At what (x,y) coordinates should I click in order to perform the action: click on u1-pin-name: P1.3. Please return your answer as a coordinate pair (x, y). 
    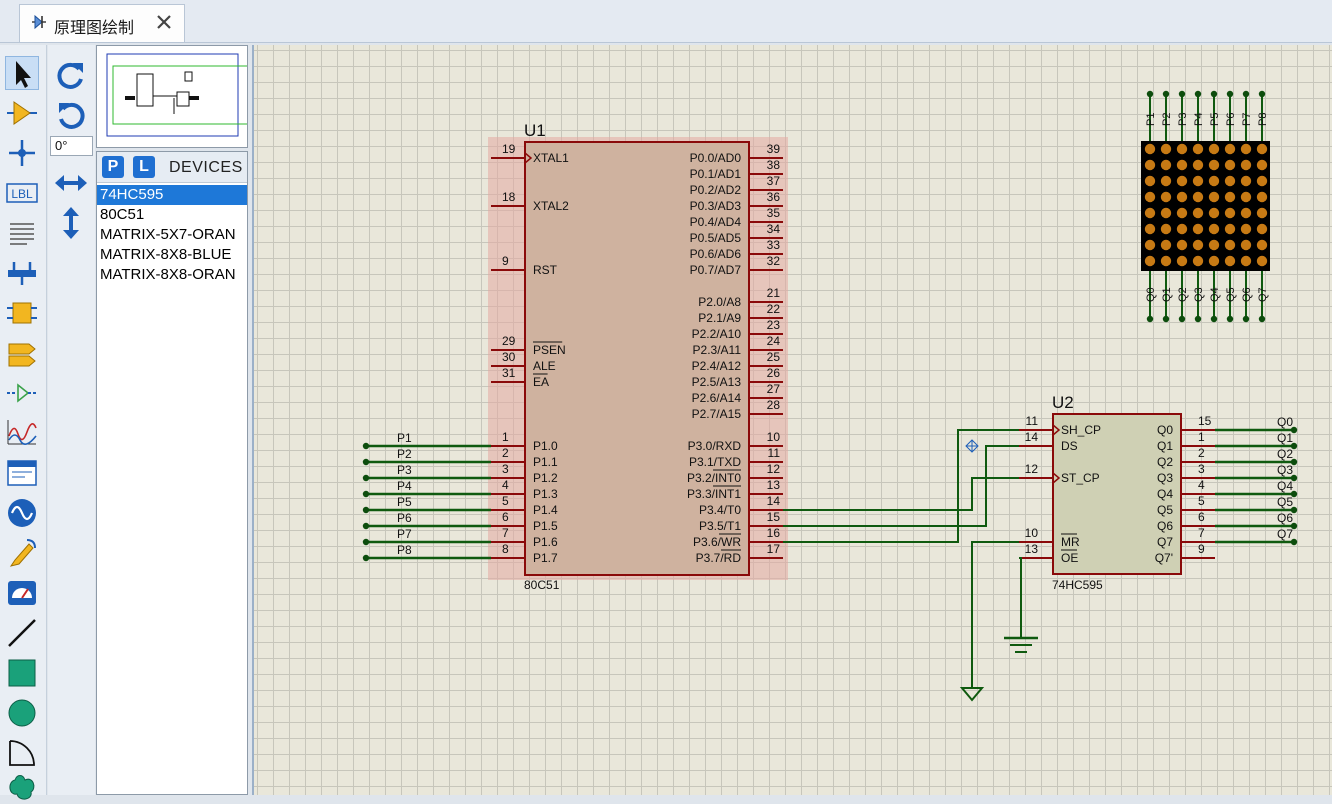
    Looking at the image, I should click on (545, 494).